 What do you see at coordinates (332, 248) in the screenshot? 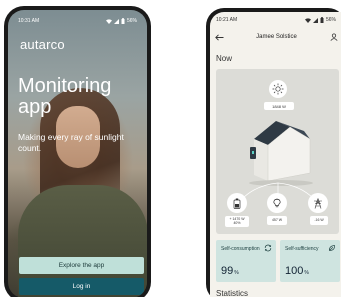
I see `leaf-icon` at bounding box center [332, 248].